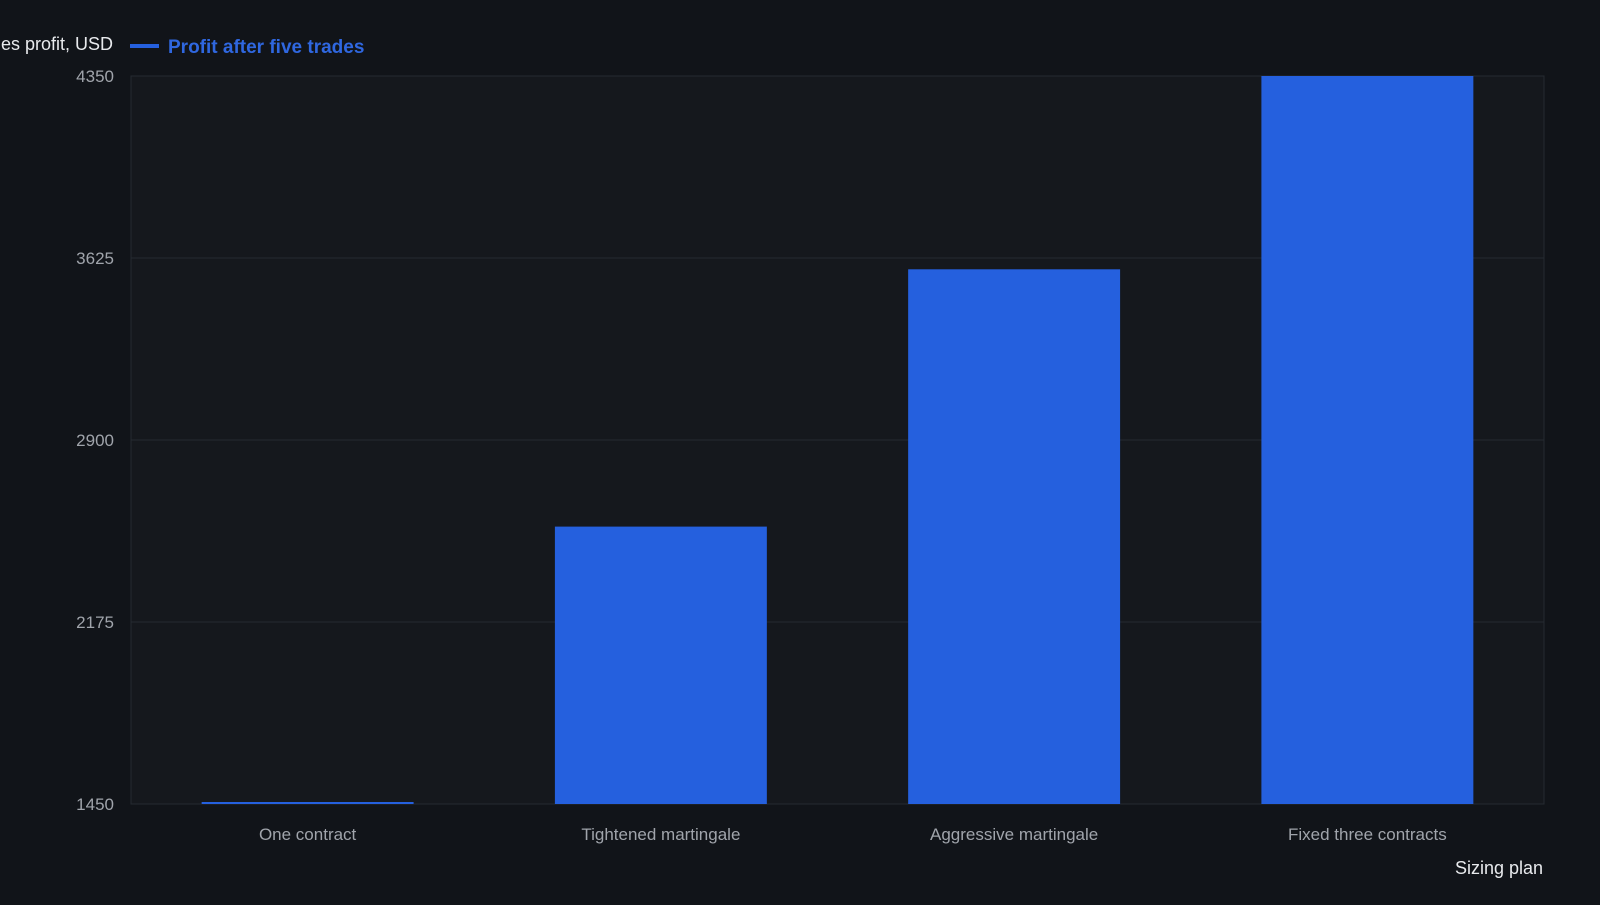 The image size is (1600, 905). Describe the element at coordinates (95, 622) in the screenshot. I see `y-tick-label: 2175` at that location.